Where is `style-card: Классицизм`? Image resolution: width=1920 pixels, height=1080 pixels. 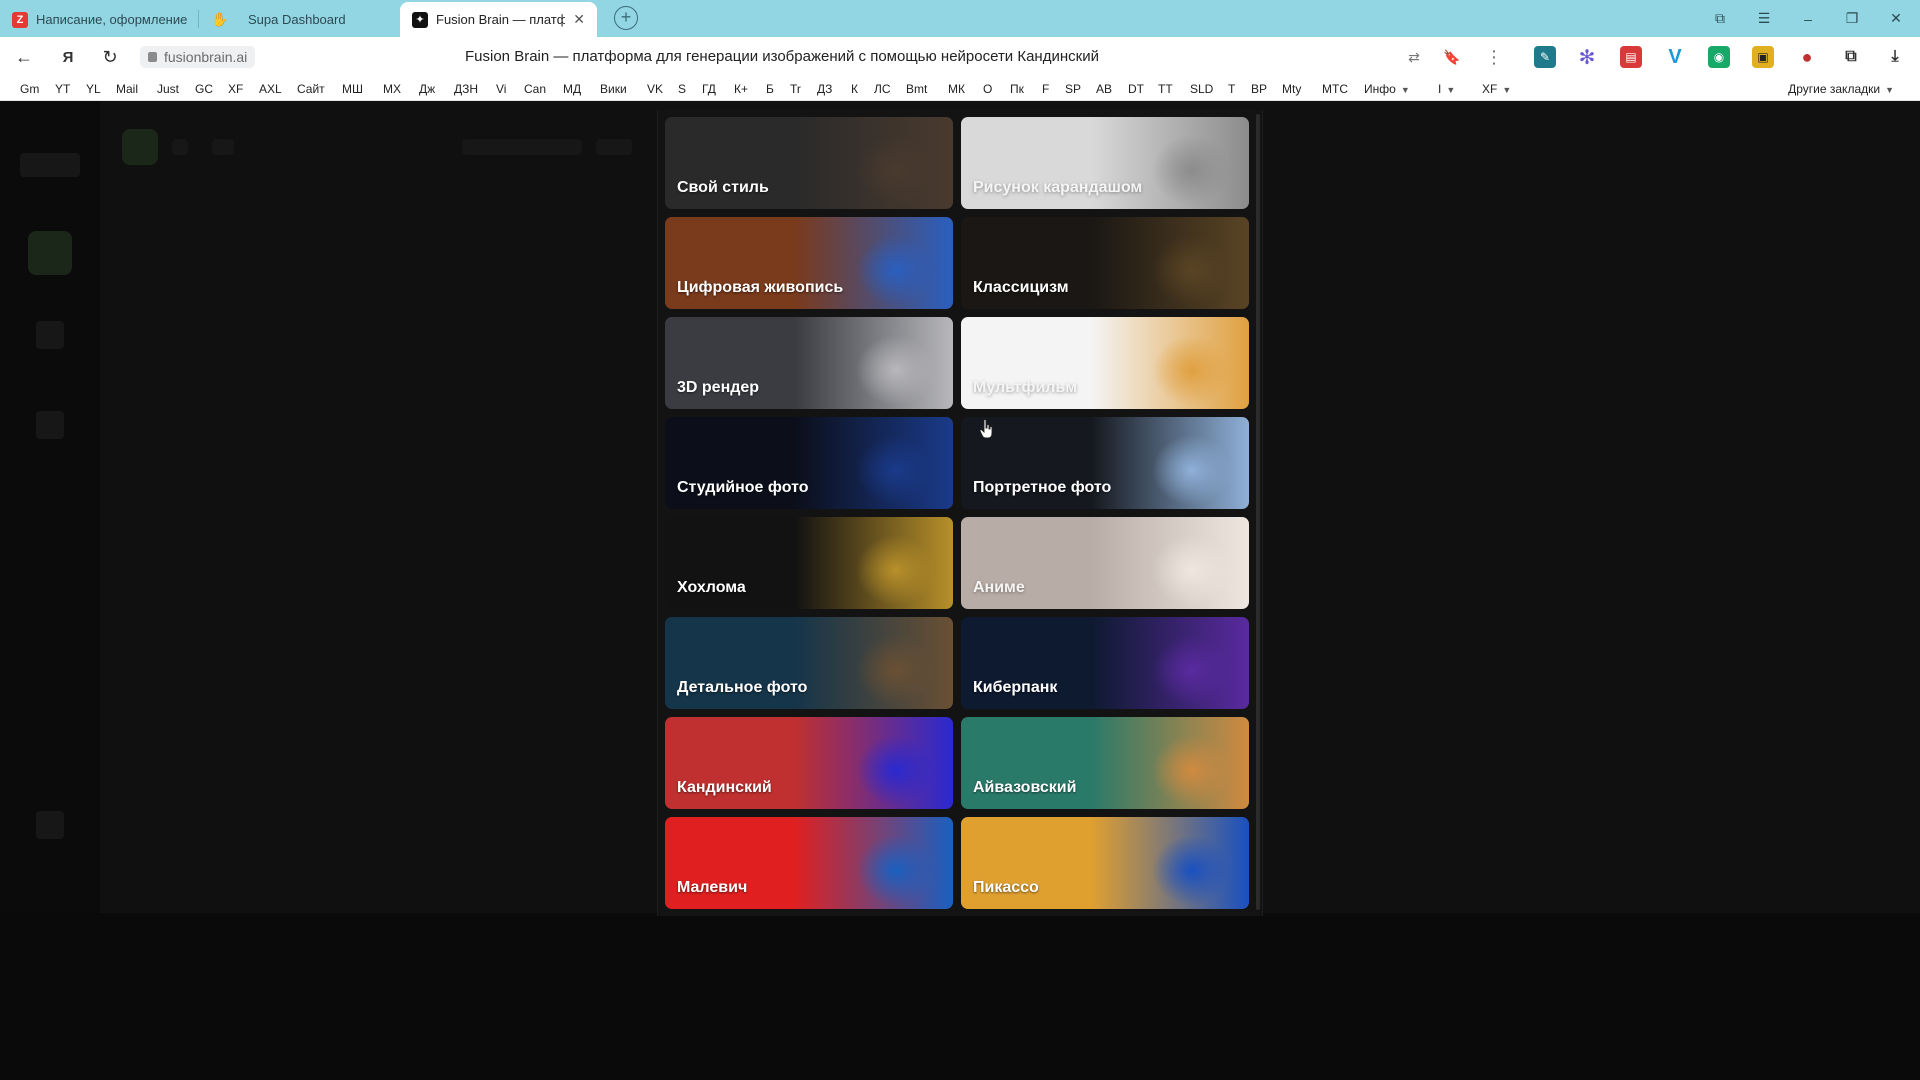
style-card: Классицизм is located at coordinates (1105, 263).